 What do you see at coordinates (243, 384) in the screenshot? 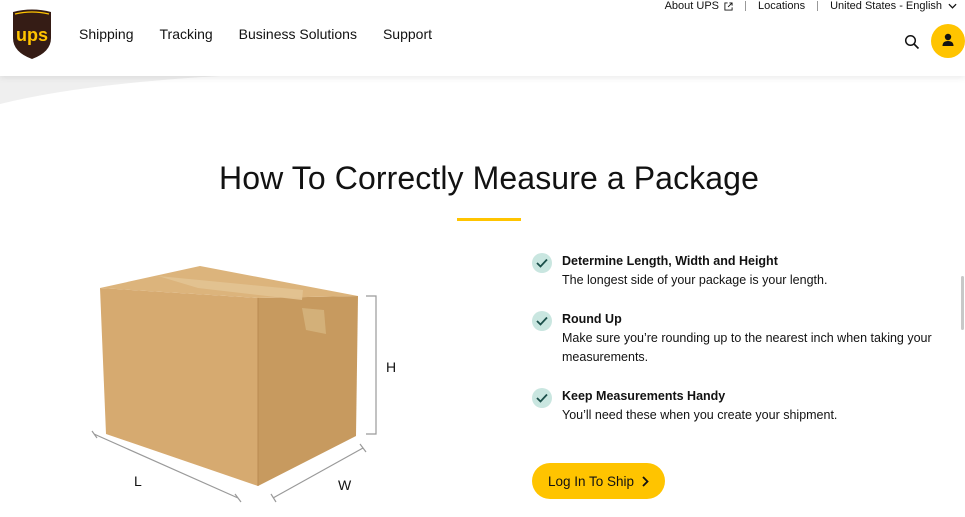
I see `package-illustration: H L W` at bounding box center [243, 384].